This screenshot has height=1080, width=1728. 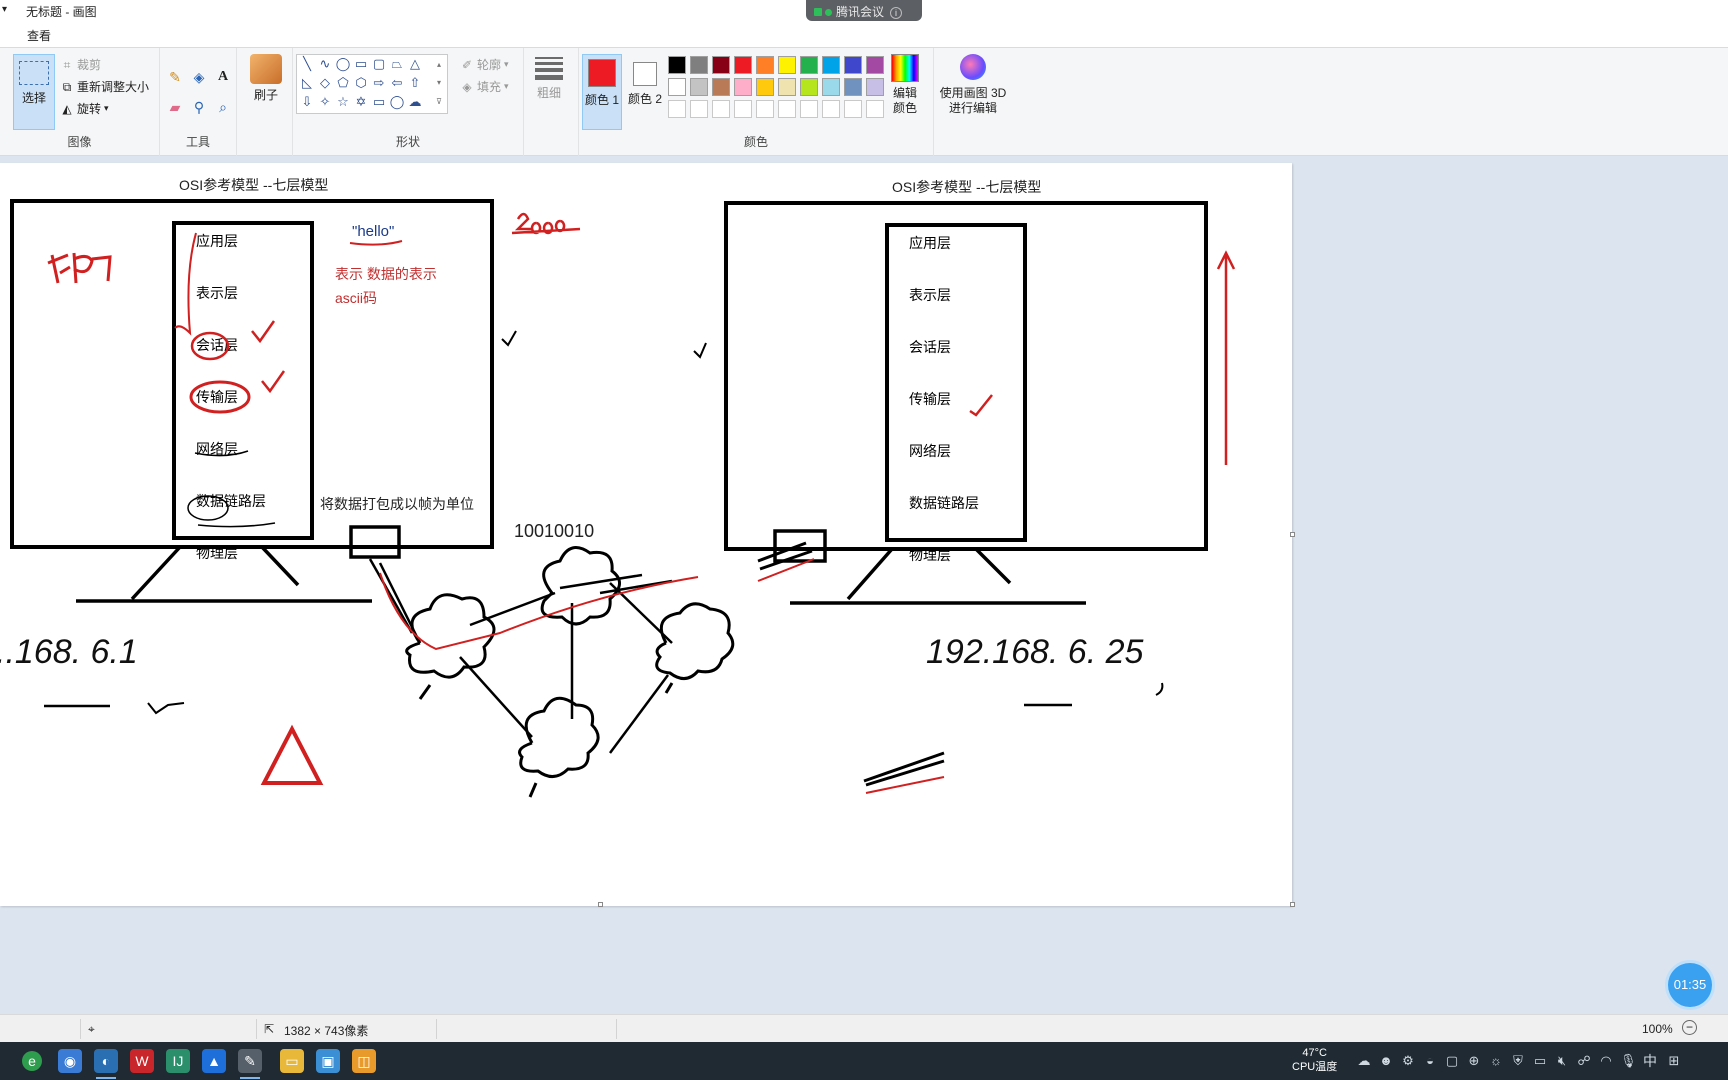 What do you see at coordinates (1650, 1061) in the screenshot?
I see `ime-indicator: 中` at bounding box center [1650, 1061].